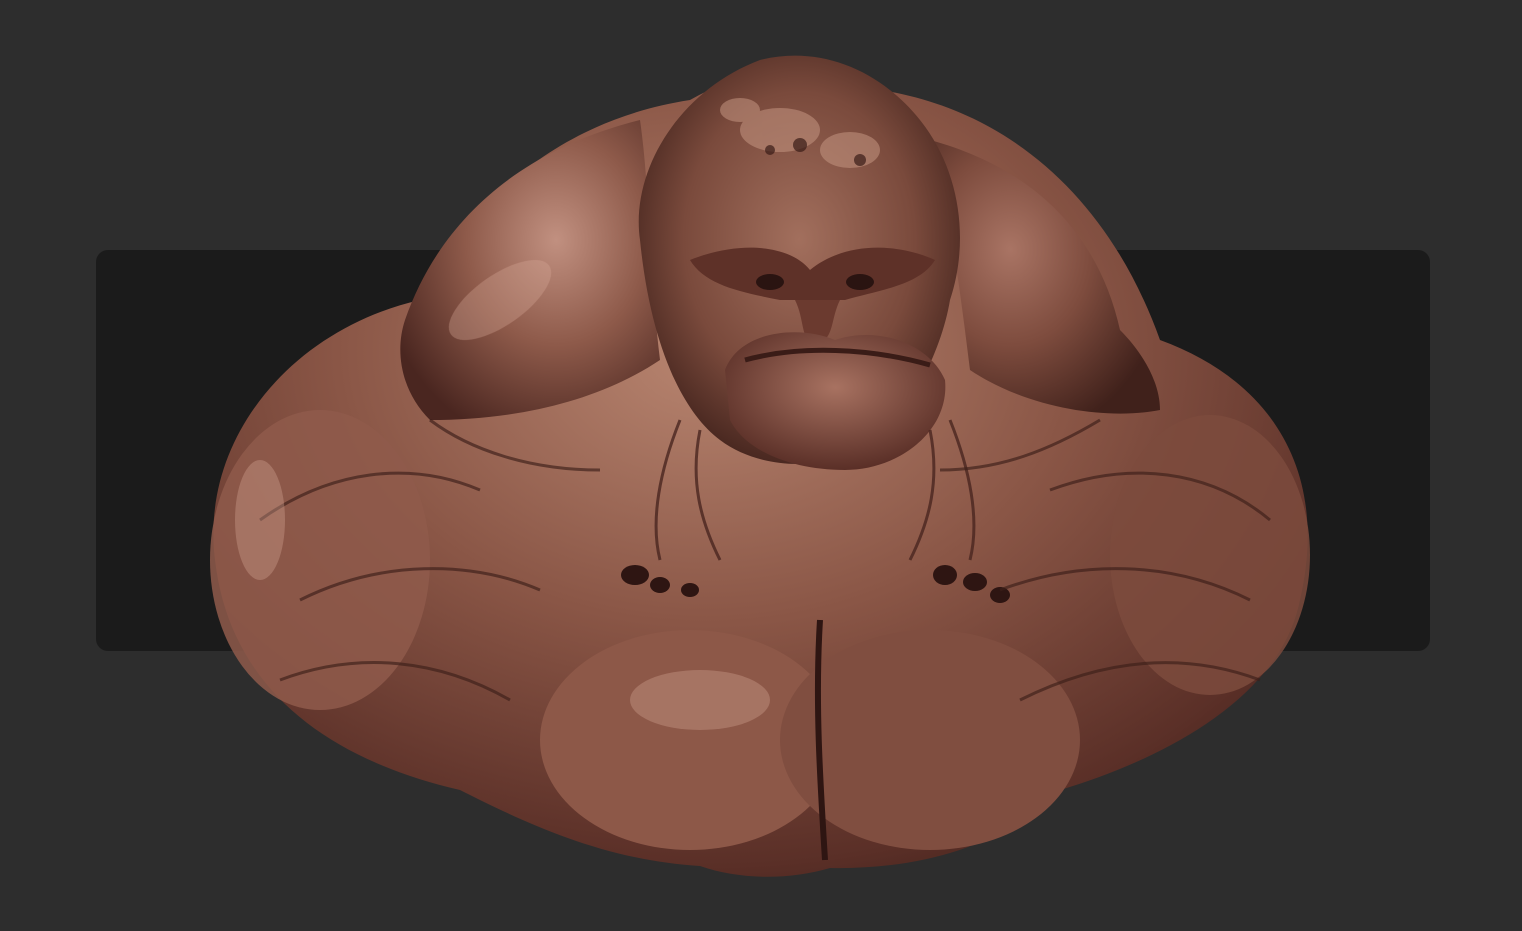 The height and width of the screenshot is (931, 1522). Describe the element at coordinates (770, 282) in the screenshot. I see `left-eye` at that location.